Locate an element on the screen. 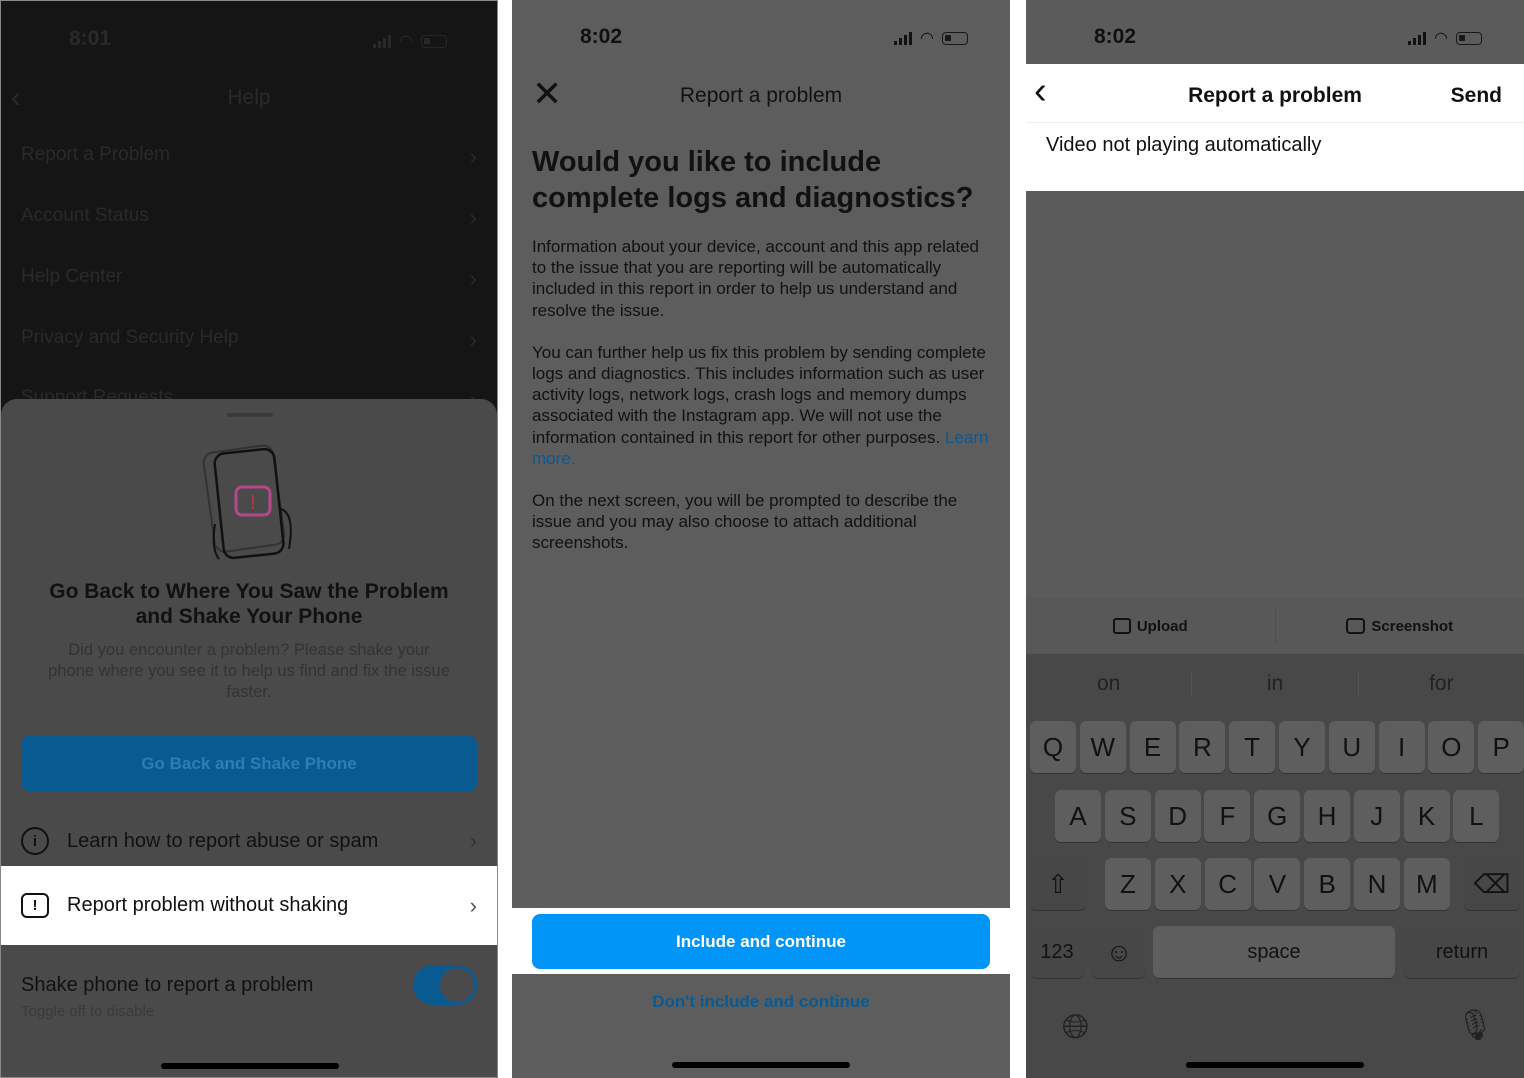 This screenshot has width=1524, height=1078. upload-label: Upload is located at coordinates (1162, 626).